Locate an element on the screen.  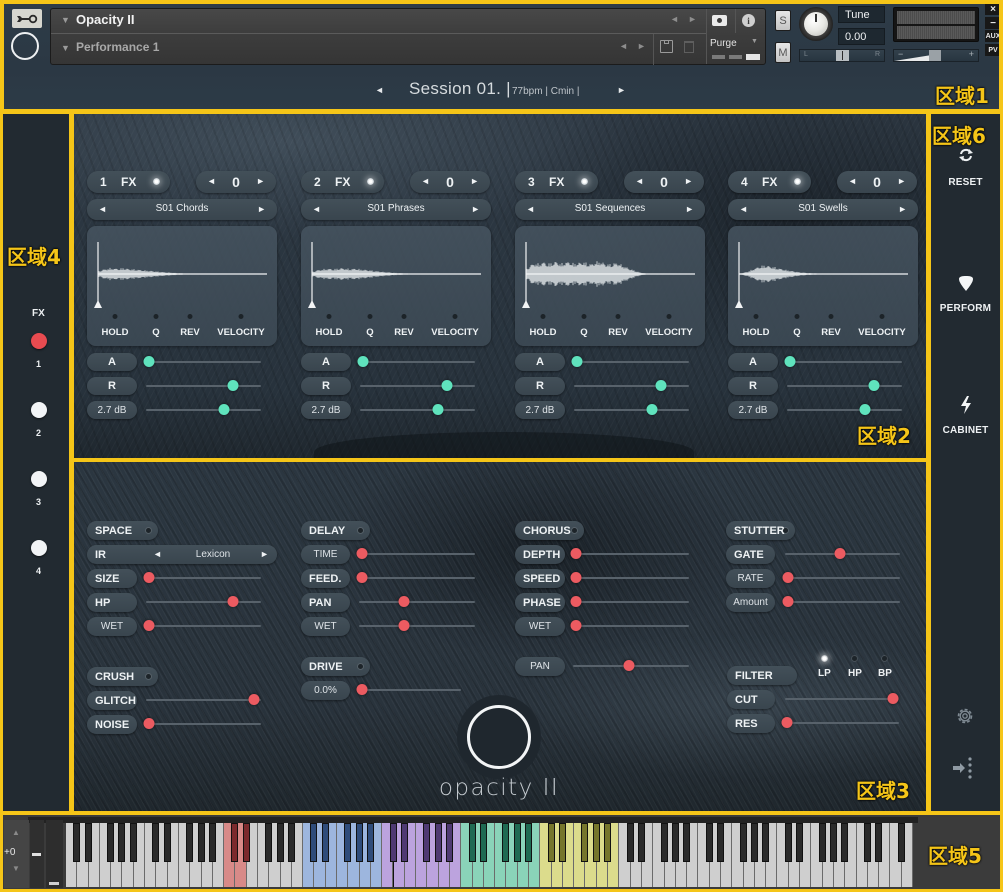
cut-slider is located at coordinates (842, 699).